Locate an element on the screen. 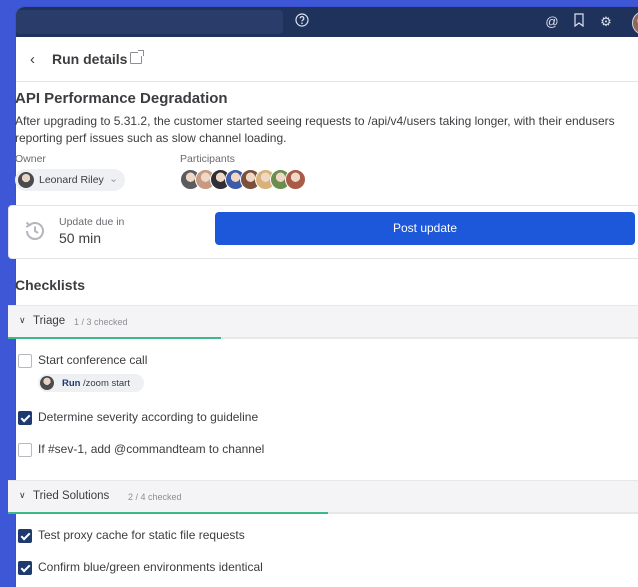  update-card: Update due in 50 min Post update is located at coordinates (323, 232).